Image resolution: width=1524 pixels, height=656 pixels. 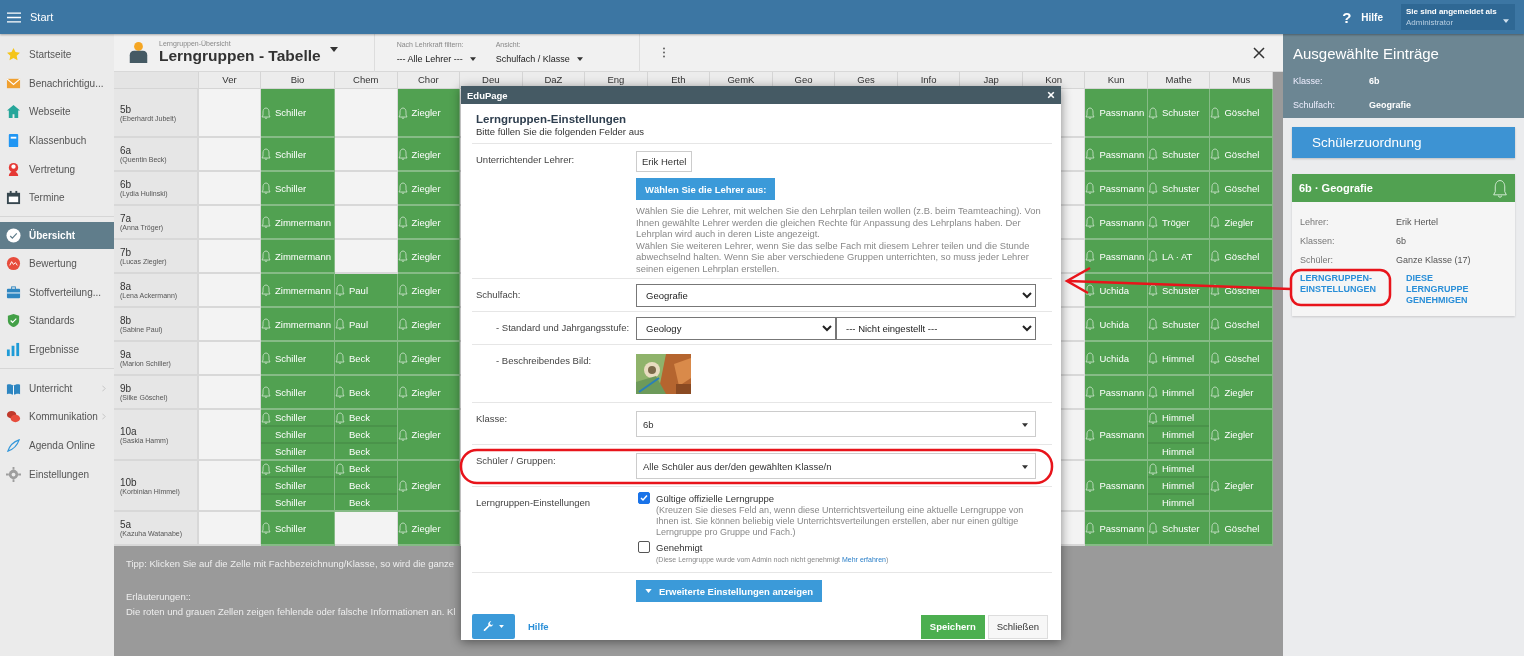 What do you see at coordinates (57, 236) in the screenshot?
I see `sidebar-item: Übersicht` at bounding box center [57, 236].